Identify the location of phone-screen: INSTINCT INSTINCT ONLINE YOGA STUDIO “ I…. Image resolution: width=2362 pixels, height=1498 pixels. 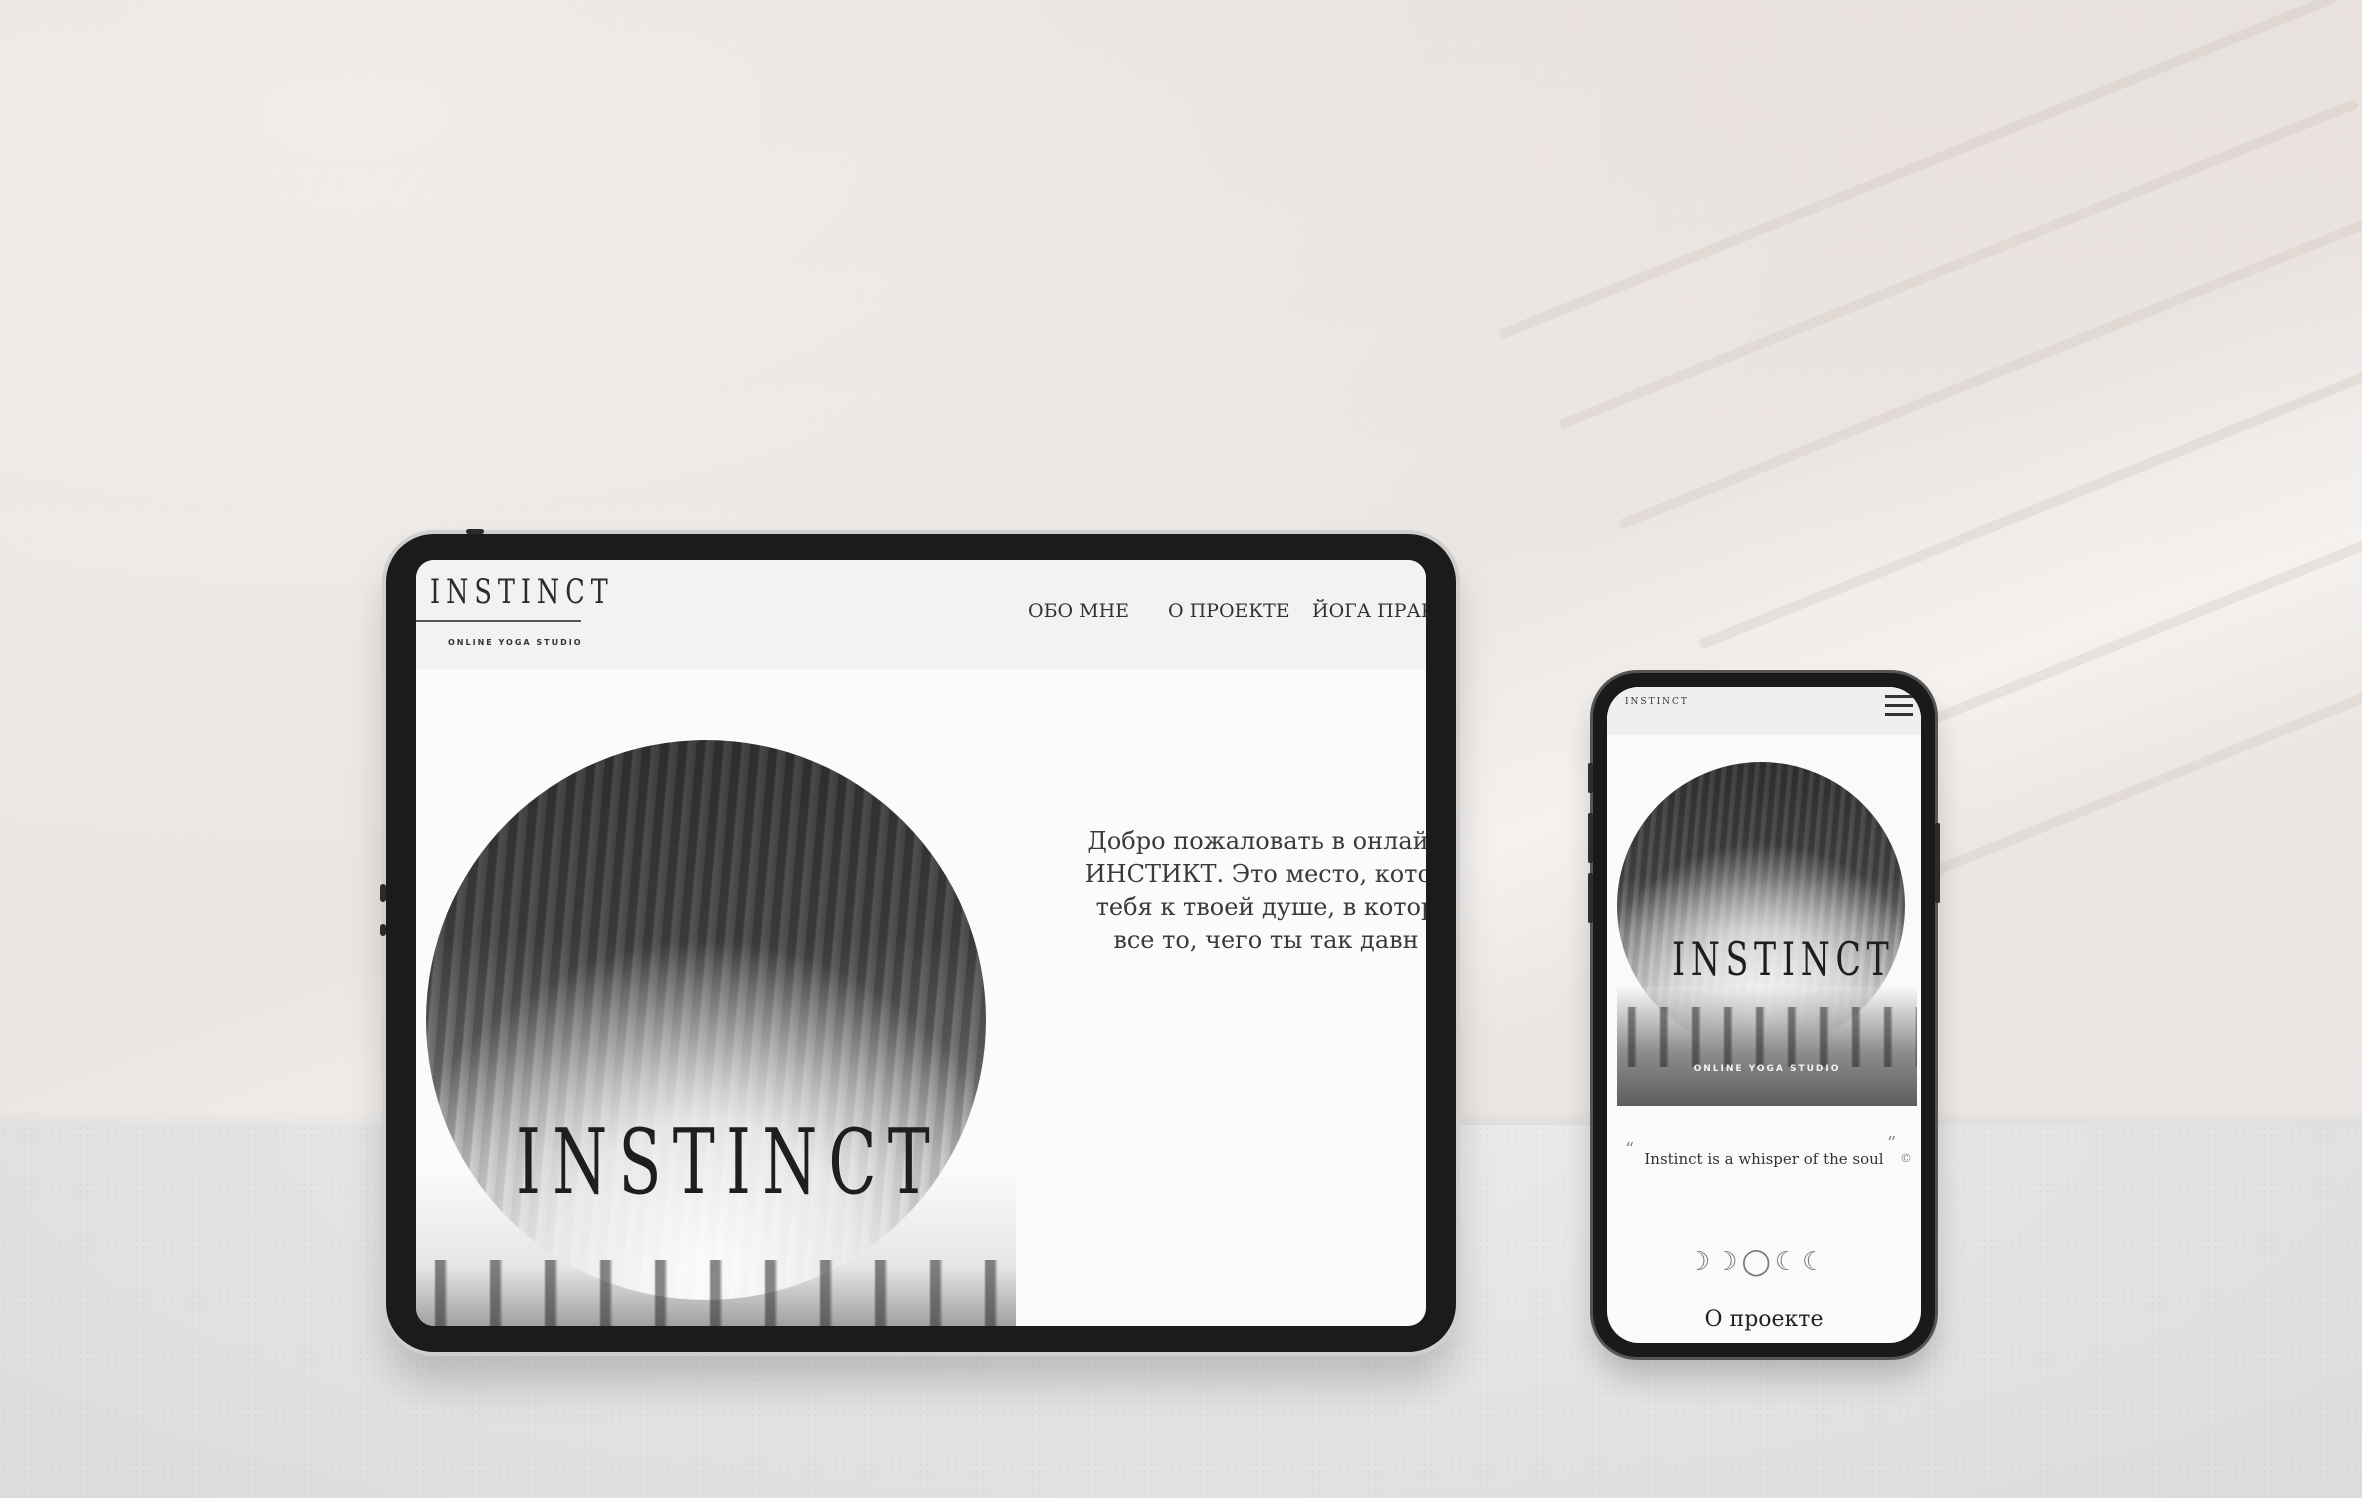
(1764, 1015).